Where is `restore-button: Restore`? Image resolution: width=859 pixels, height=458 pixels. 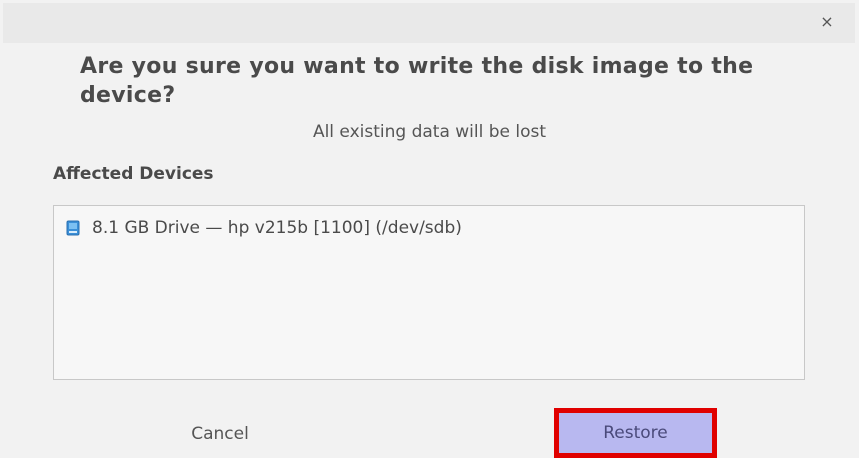 restore-button: Restore is located at coordinates (635, 433).